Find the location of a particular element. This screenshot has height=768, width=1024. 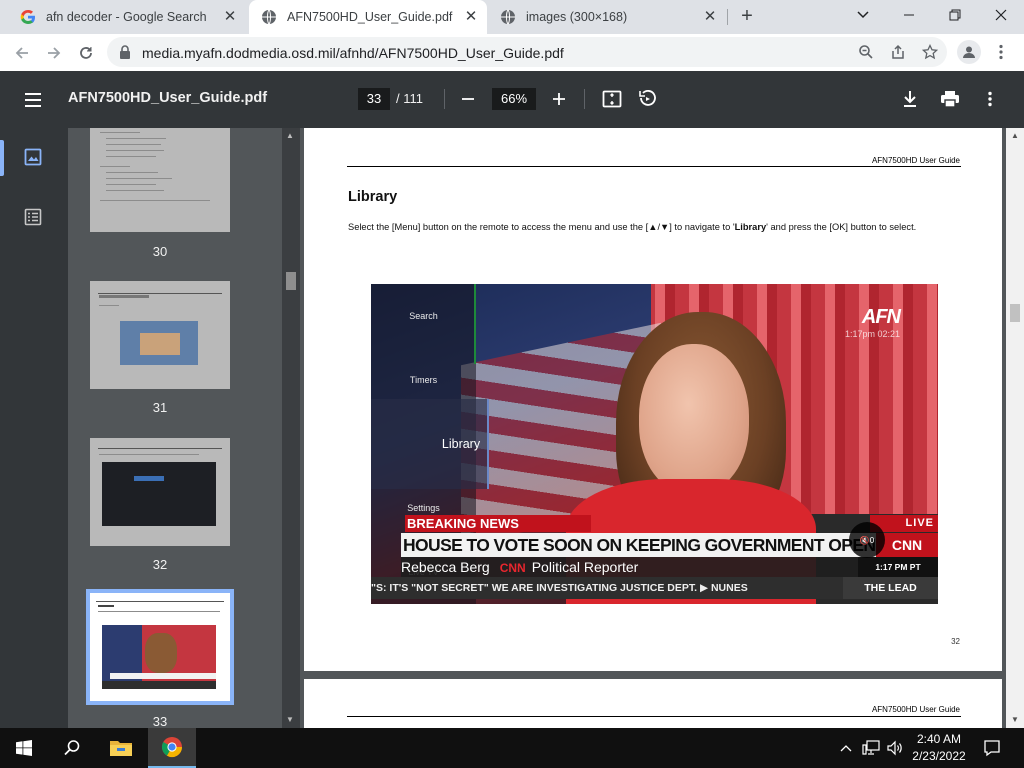

tv-menu-item: Timers is located at coordinates (423, 380).